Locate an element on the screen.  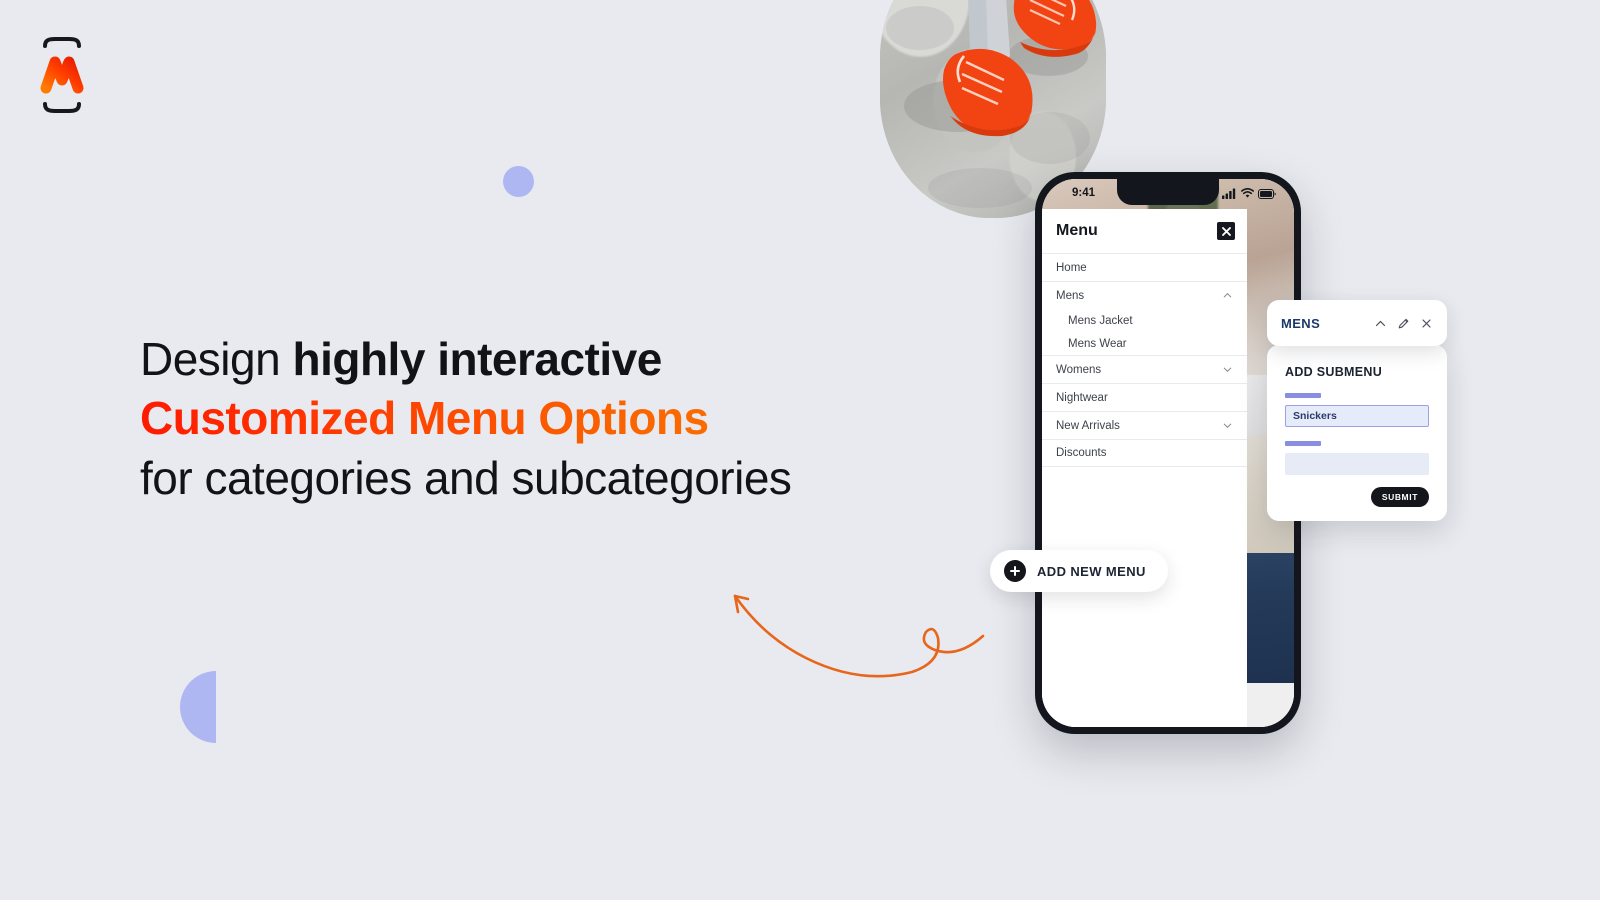
drawer-header: Menu is located at coordinates (1144, 231).